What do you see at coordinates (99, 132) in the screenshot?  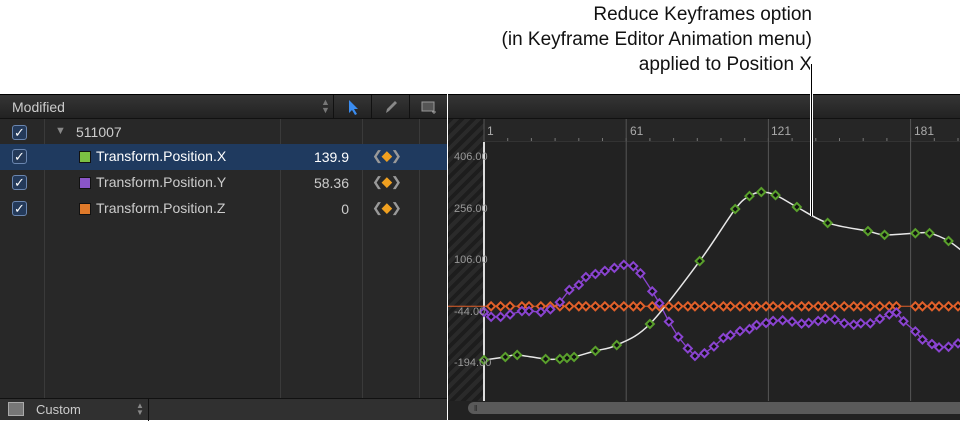 I see `group-name: 511007` at bounding box center [99, 132].